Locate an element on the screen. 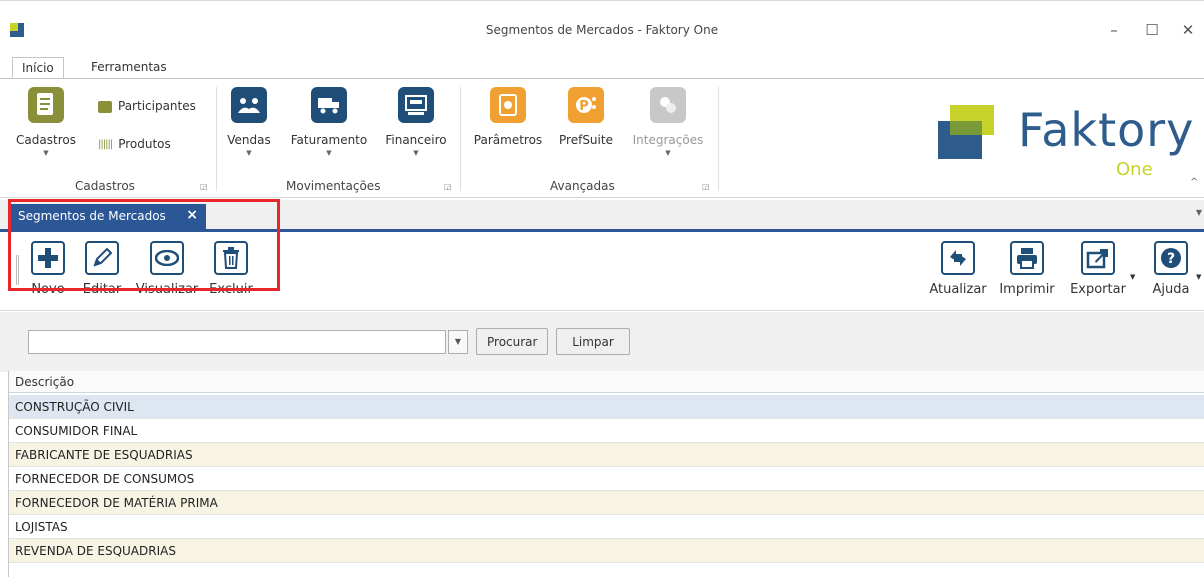  prefsuite-icon: P is located at coordinates (586, 105).